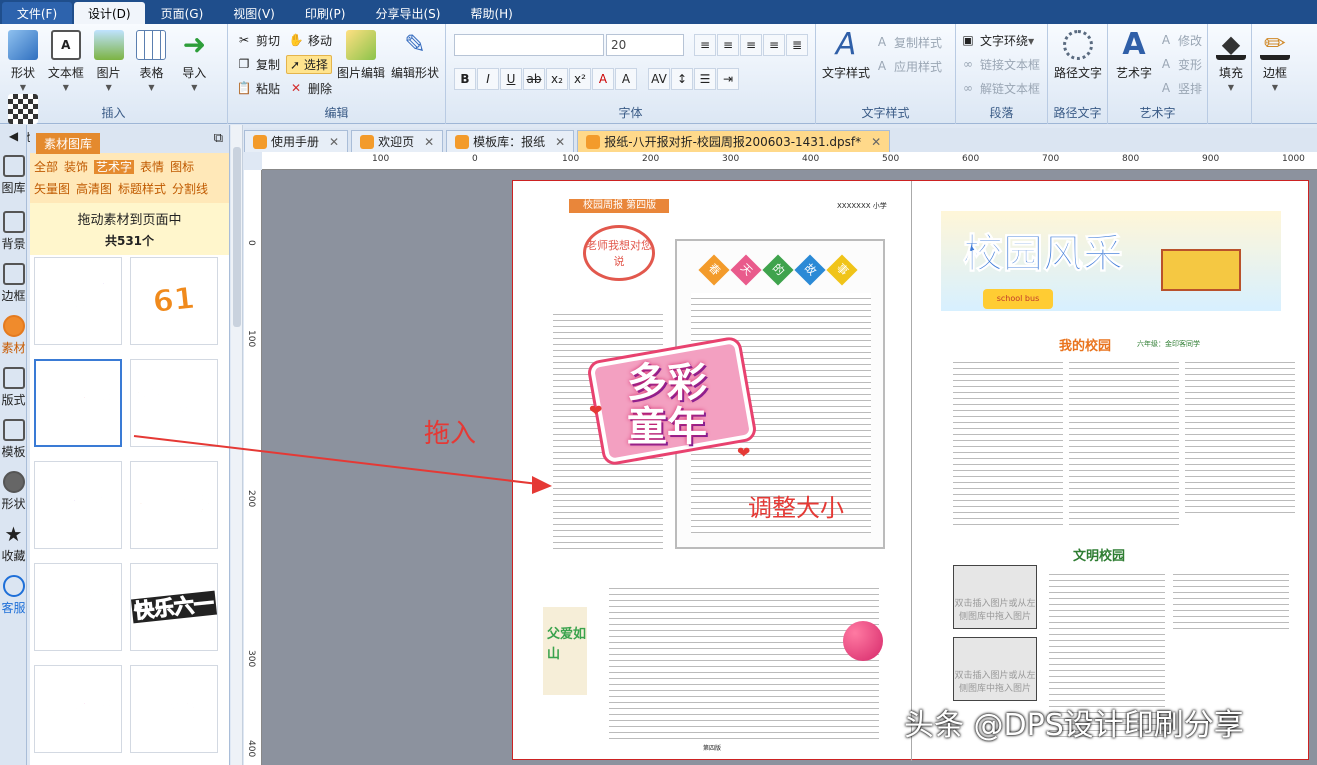  What do you see at coordinates (1231, 60) in the screenshot?
I see `fill-button: ◆ 填充 ▼` at bounding box center [1231, 60].